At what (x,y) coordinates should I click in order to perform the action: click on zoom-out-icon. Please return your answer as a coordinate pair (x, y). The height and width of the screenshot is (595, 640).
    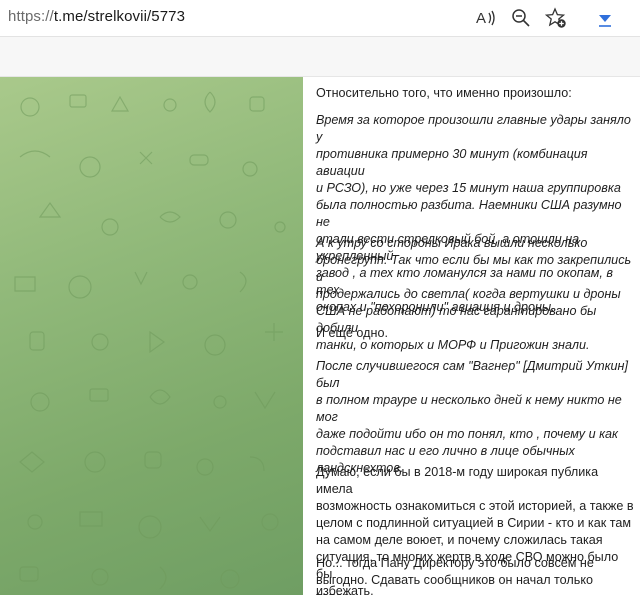
    Looking at the image, I should click on (521, 18).